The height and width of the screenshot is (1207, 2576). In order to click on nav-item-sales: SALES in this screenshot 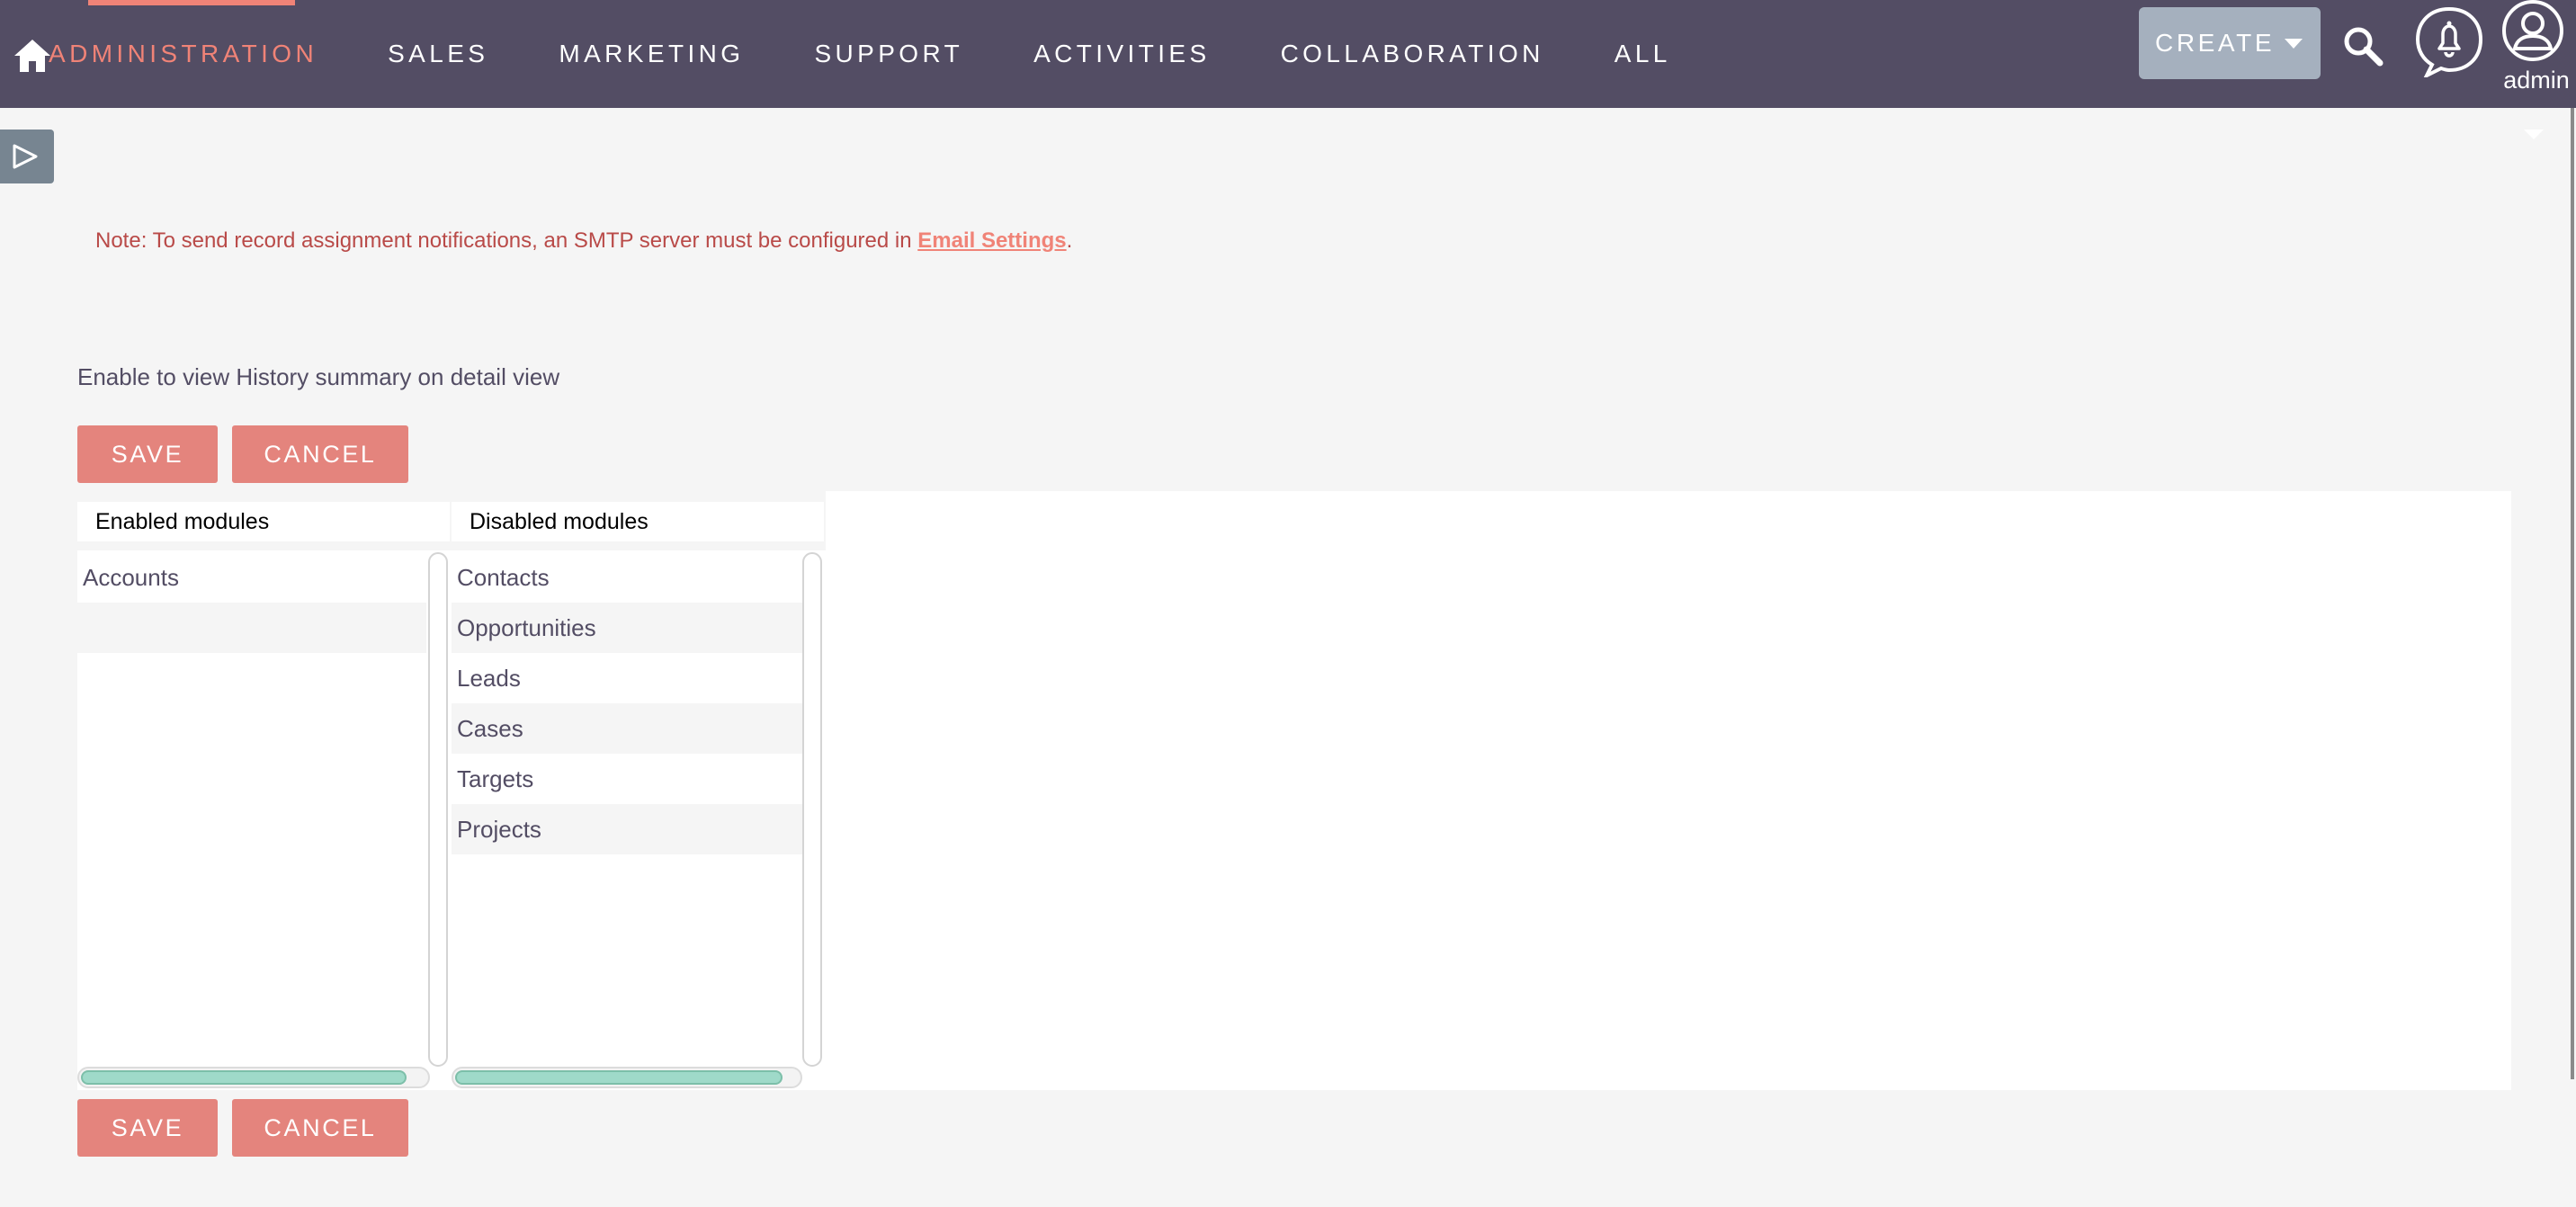, I will do `click(438, 54)`.